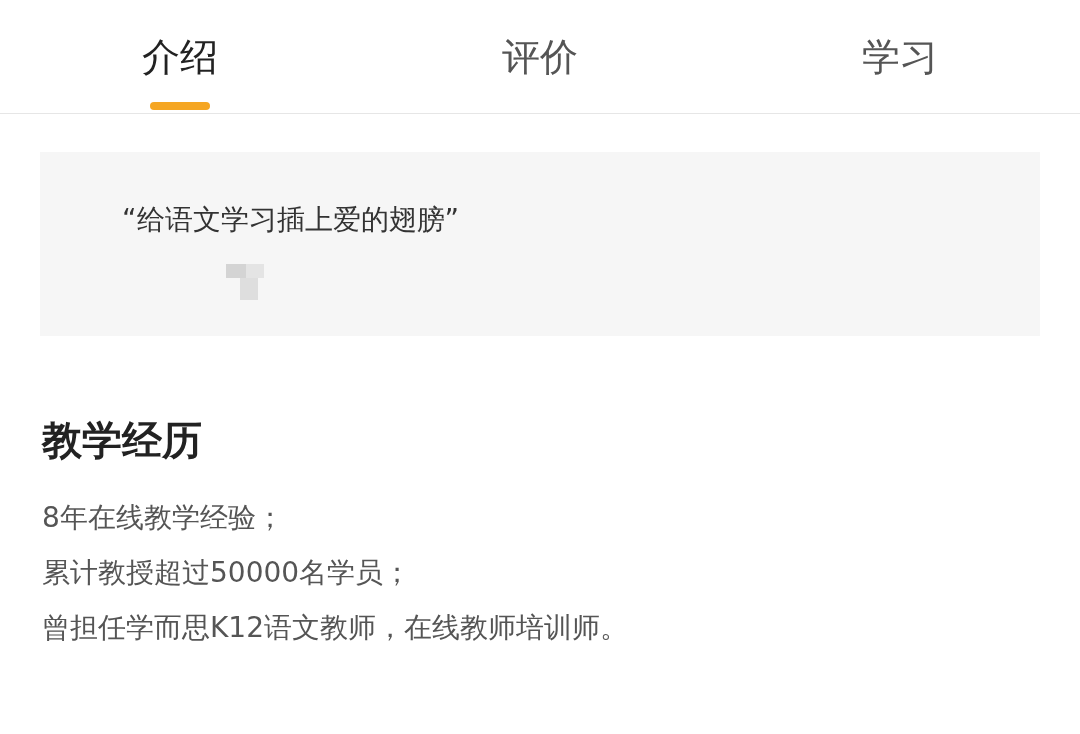 Image resolution: width=1080 pixels, height=734 pixels. Describe the element at coordinates (540, 57) in the screenshot. I see `tab: 评价` at that location.